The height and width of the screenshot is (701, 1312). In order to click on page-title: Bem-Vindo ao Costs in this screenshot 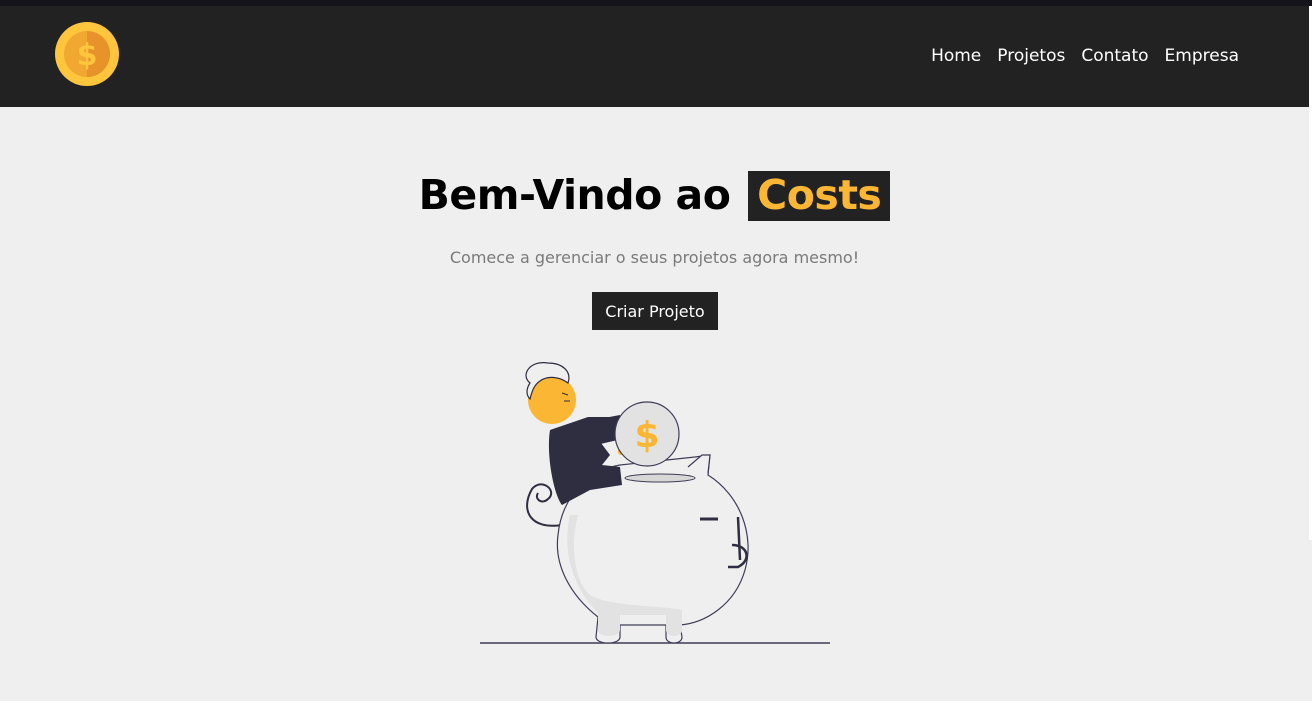, I will do `click(654, 196)`.